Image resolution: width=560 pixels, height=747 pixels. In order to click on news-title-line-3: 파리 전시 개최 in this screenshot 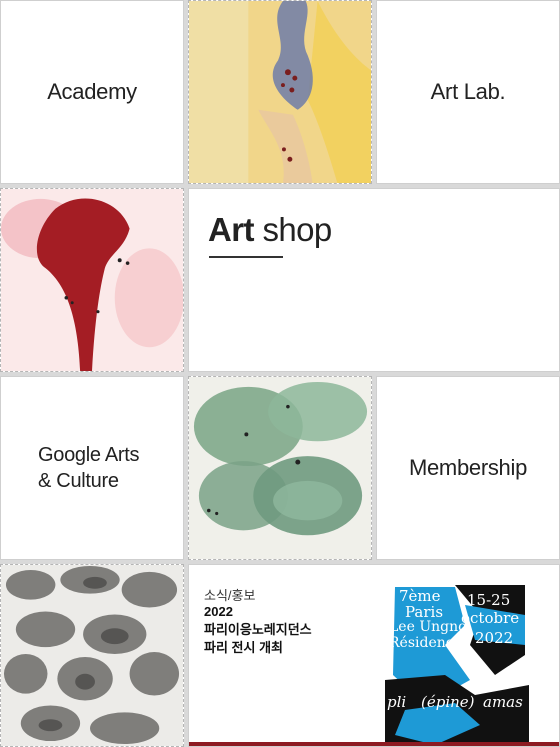, I will do `click(243, 647)`.